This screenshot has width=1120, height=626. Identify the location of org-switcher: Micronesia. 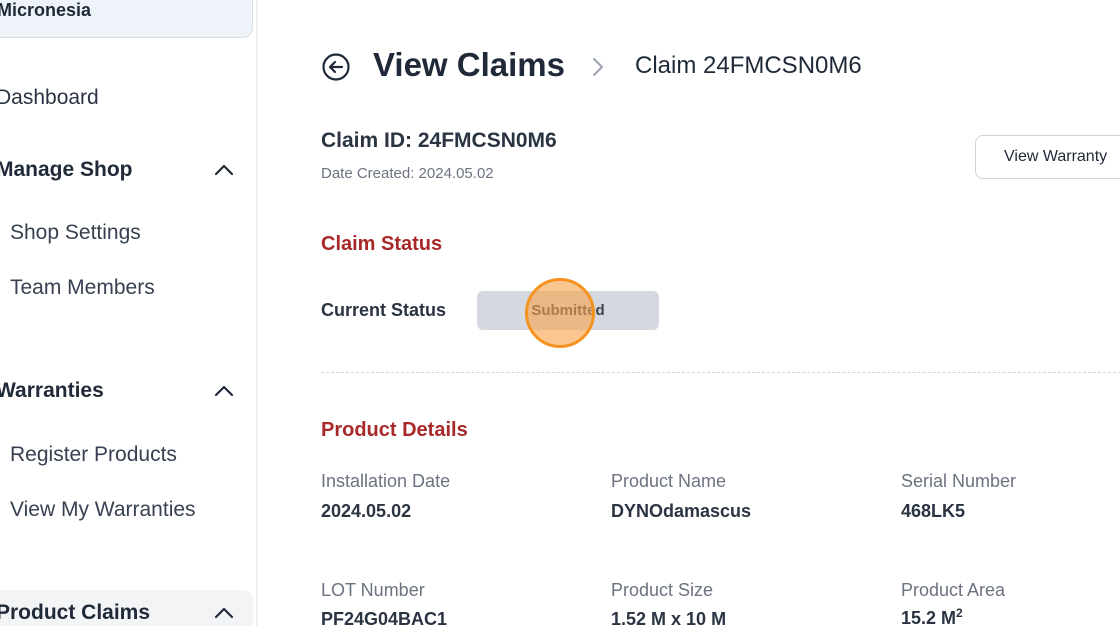
(126, 19).